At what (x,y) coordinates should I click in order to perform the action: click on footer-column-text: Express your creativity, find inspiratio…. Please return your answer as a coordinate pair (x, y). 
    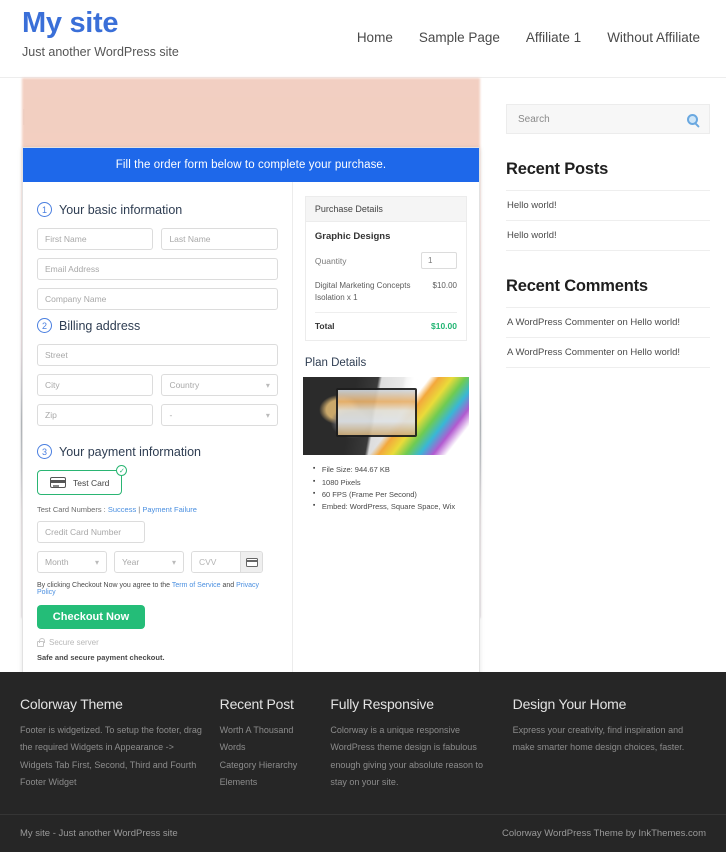
    Looking at the image, I should click on (598, 738).